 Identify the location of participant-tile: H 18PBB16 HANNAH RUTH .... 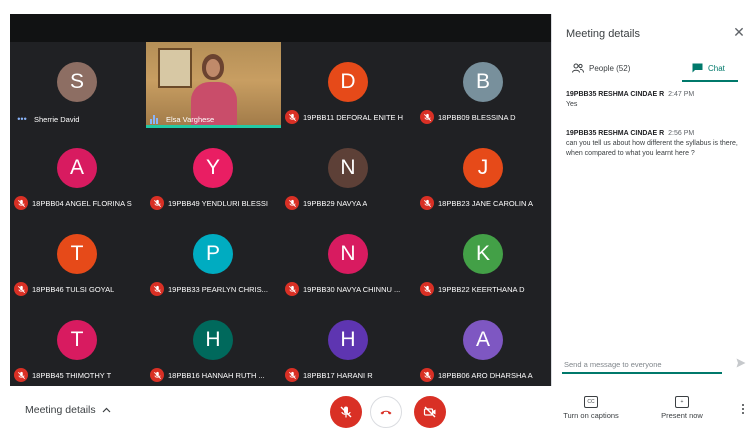
(213, 343).